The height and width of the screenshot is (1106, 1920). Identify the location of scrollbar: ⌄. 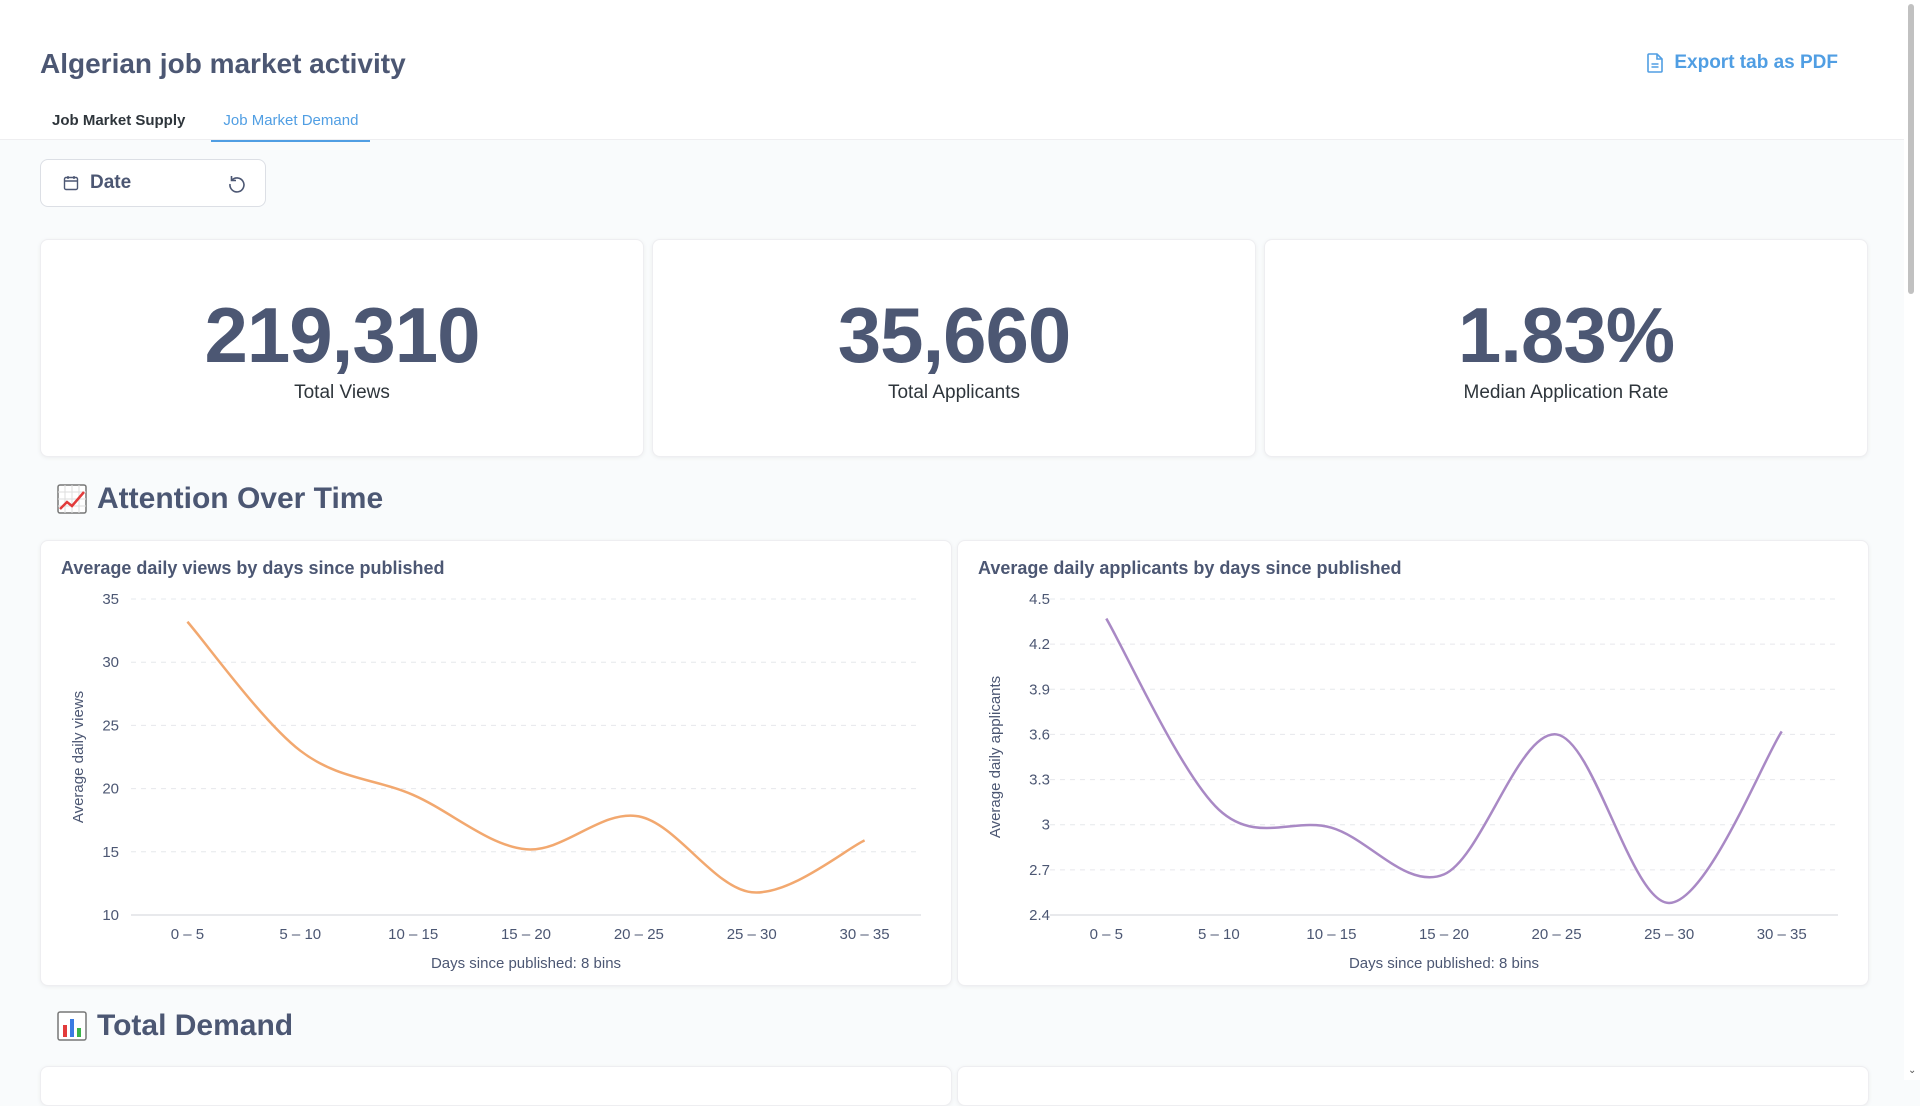
(1912, 540).